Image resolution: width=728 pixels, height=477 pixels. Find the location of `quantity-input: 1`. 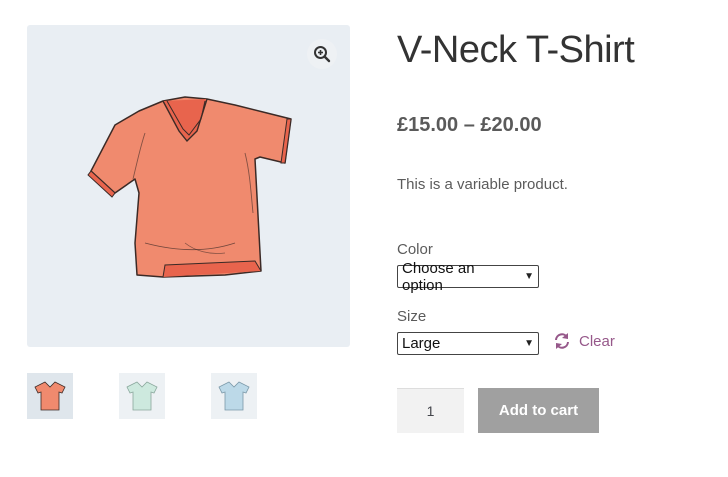

quantity-input: 1 is located at coordinates (430, 410).